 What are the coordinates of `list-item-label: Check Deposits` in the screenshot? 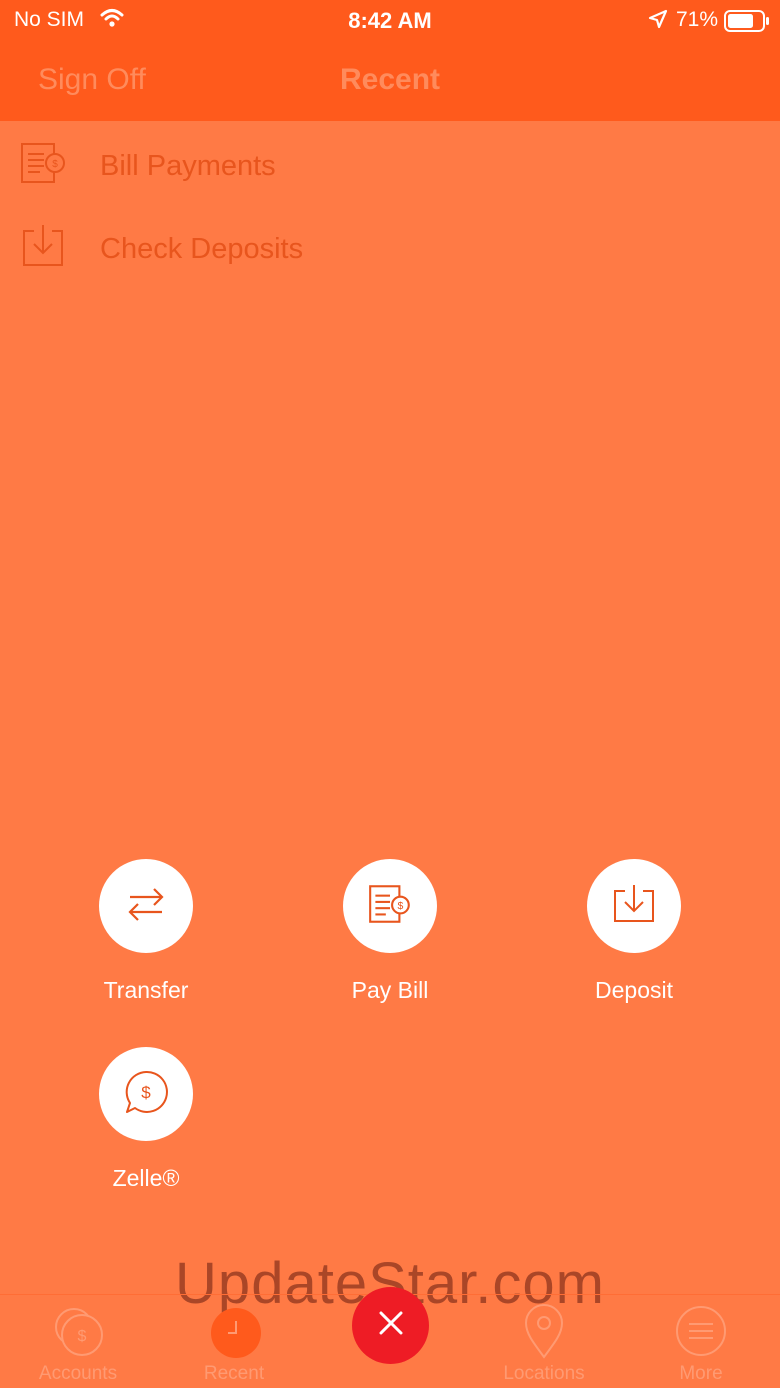 It's located at (202, 249).